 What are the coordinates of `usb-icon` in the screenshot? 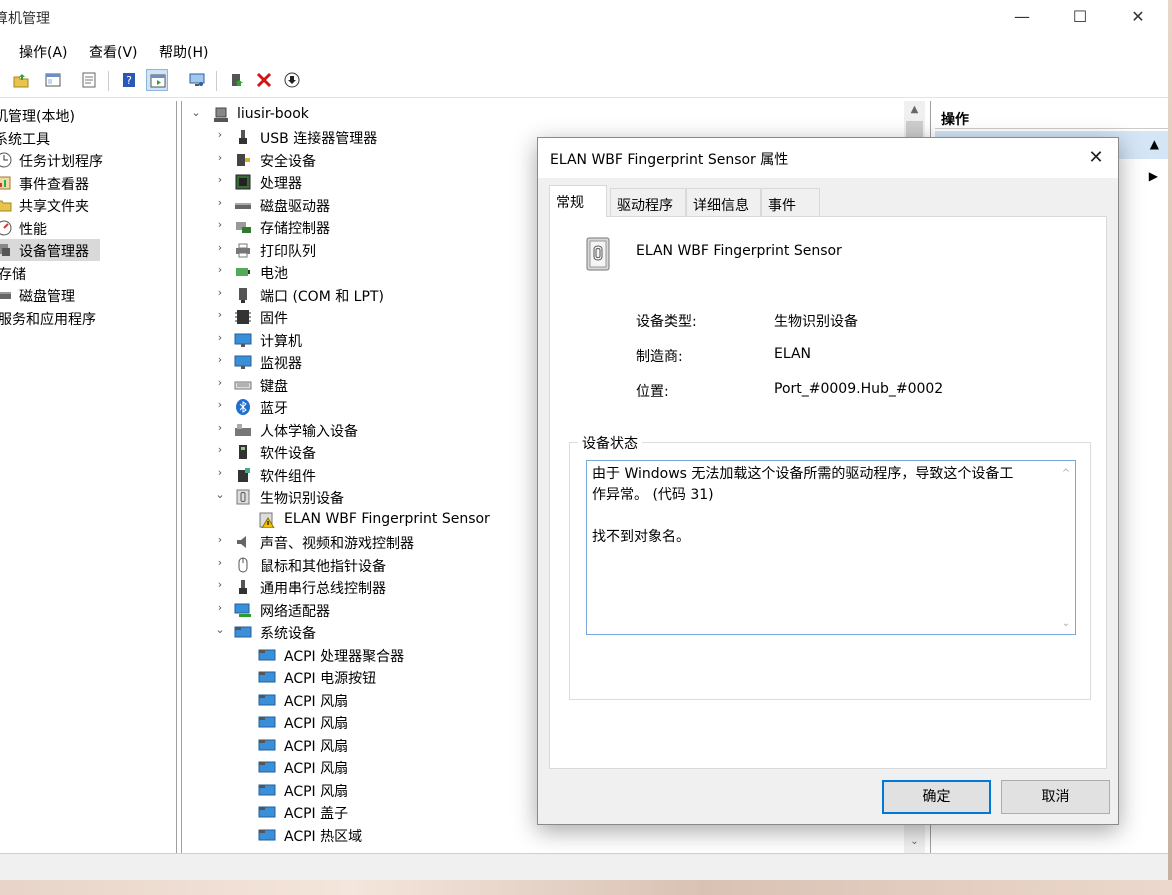 It's located at (243, 587).